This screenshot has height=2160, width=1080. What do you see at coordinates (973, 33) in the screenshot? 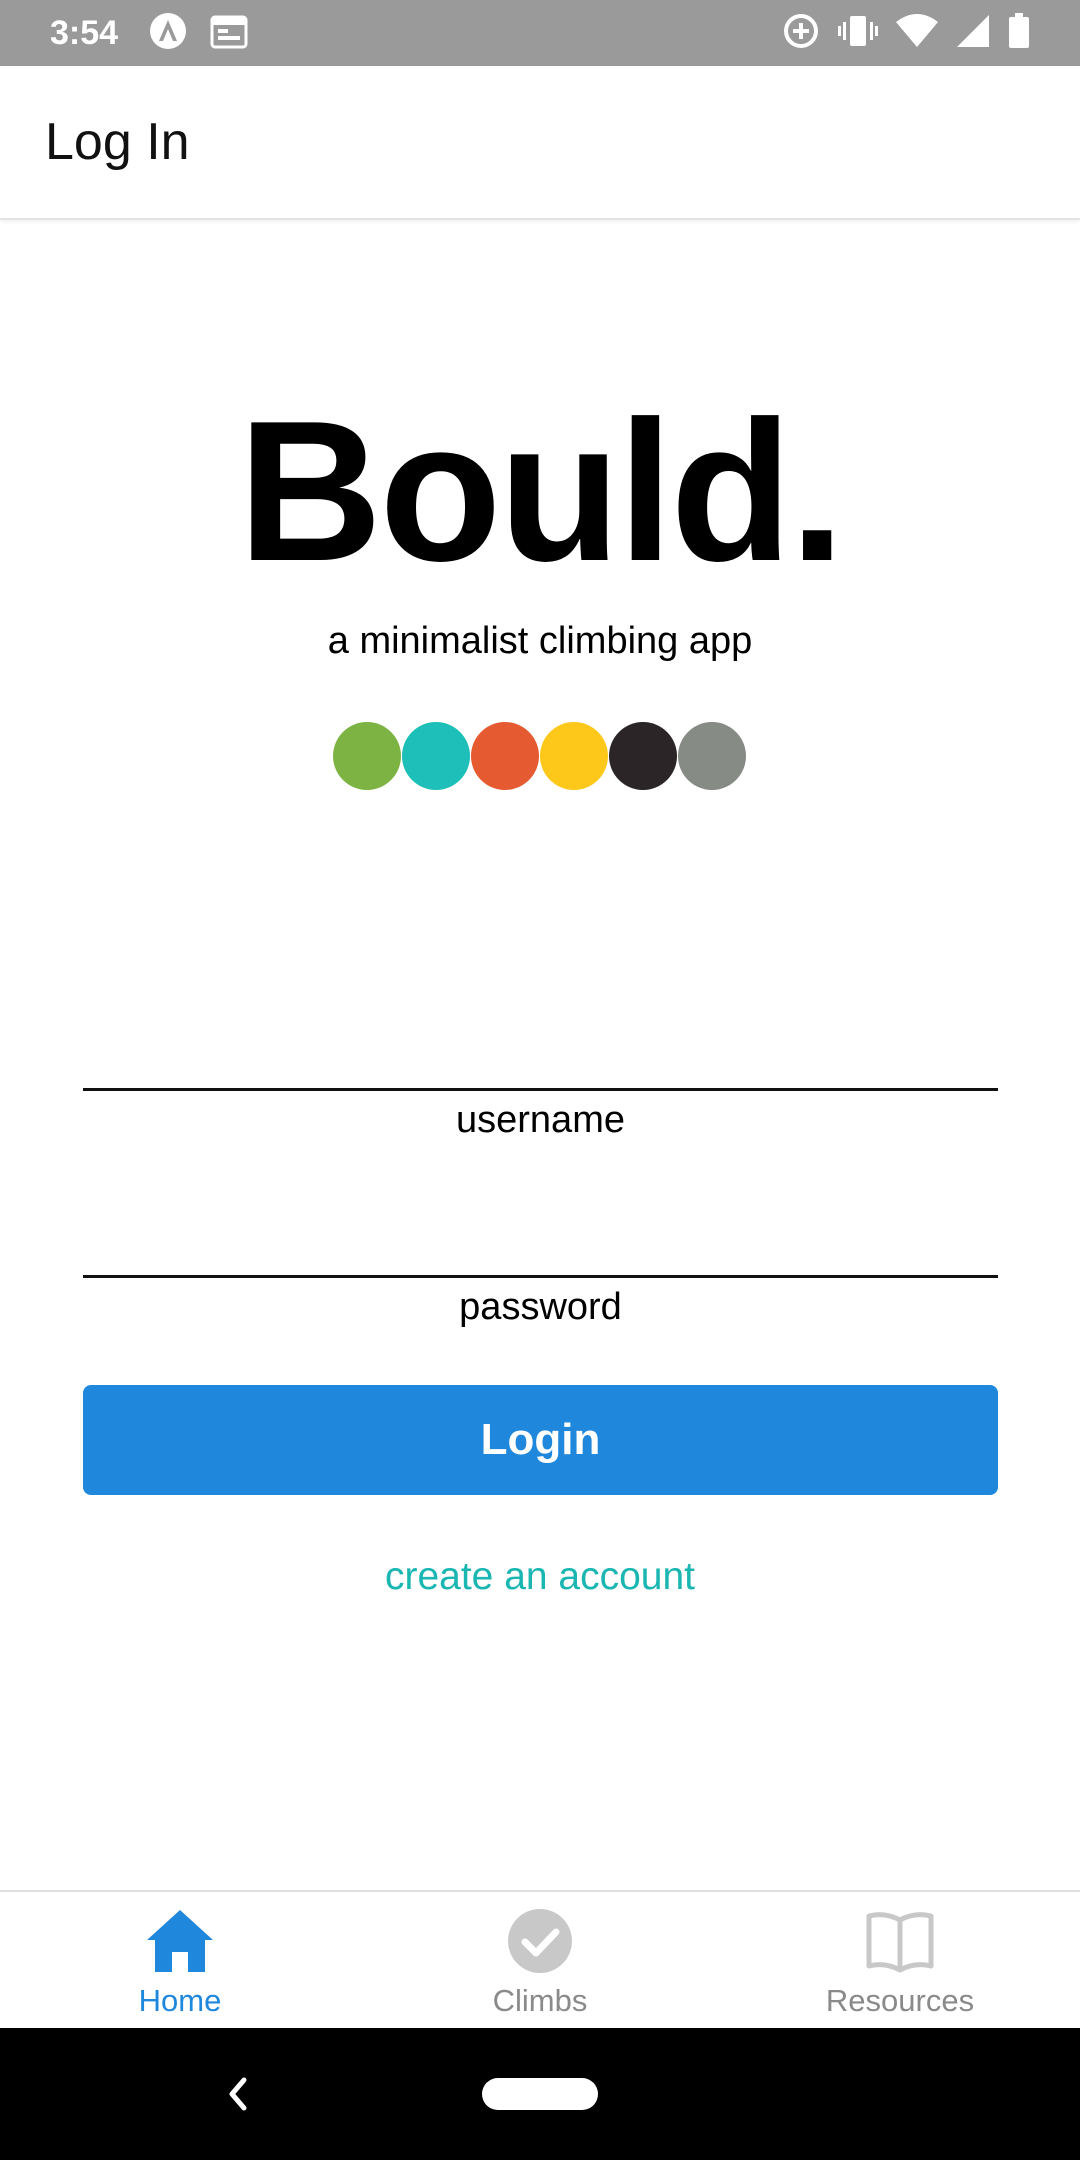
I see `signal-icon` at bounding box center [973, 33].